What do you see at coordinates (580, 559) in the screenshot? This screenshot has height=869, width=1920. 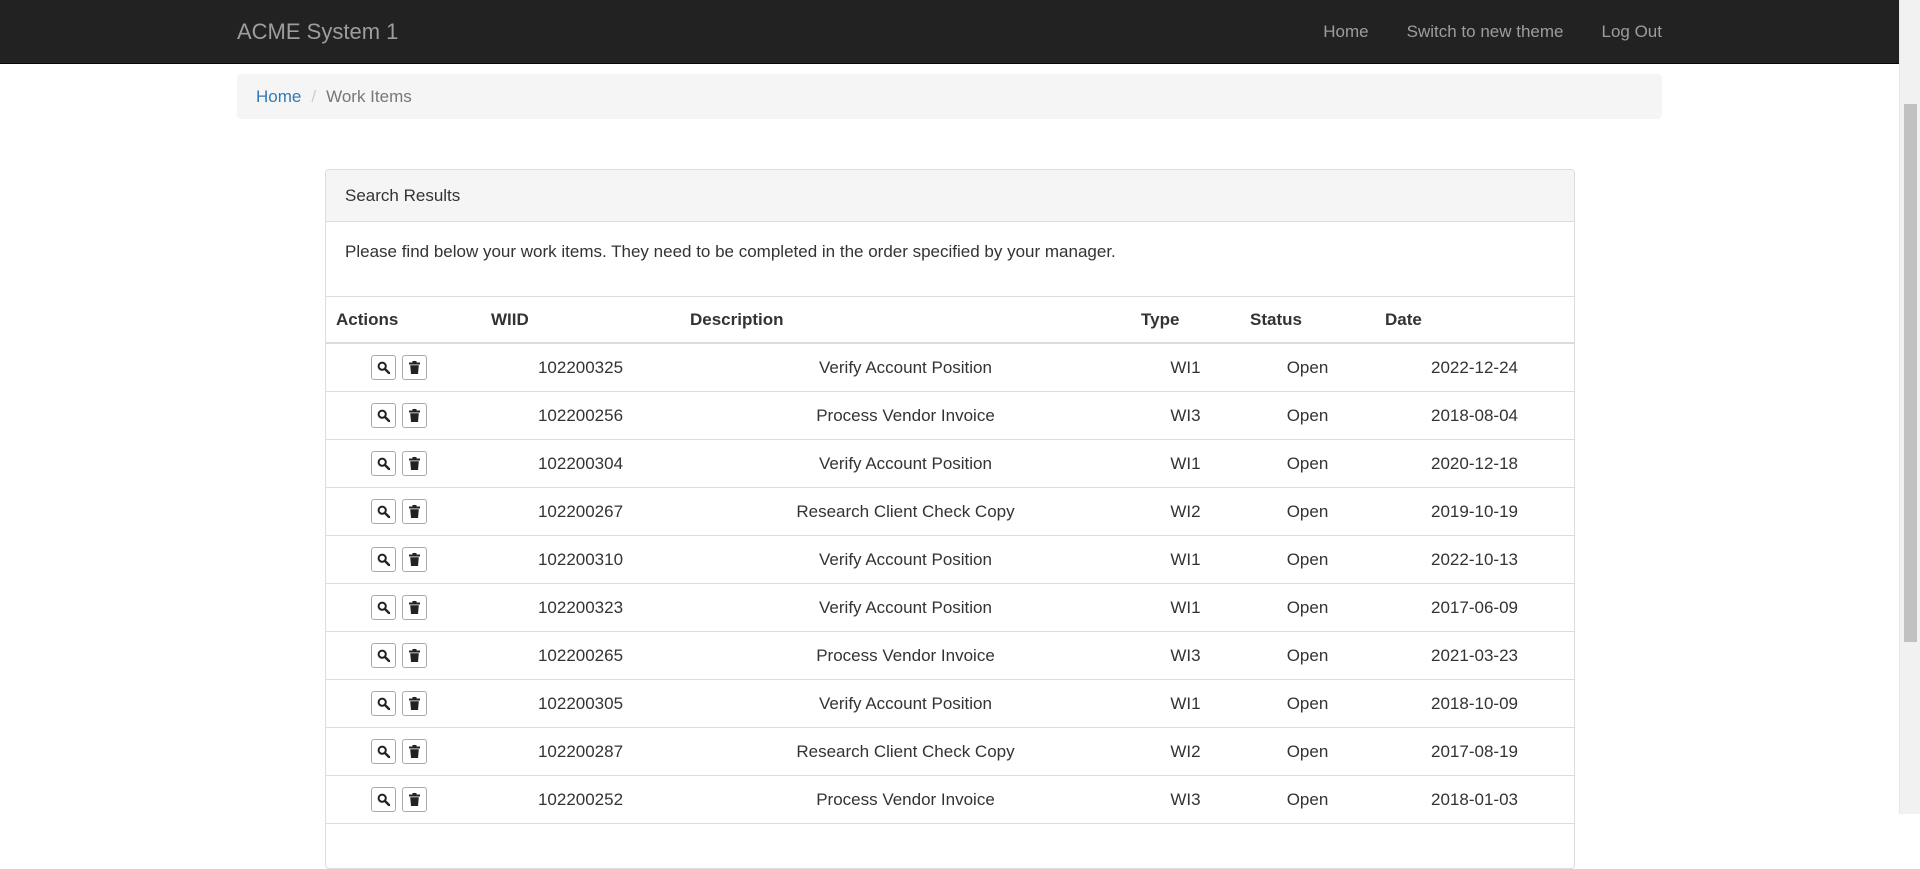 I see `cell-wiid: 102200310` at bounding box center [580, 559].